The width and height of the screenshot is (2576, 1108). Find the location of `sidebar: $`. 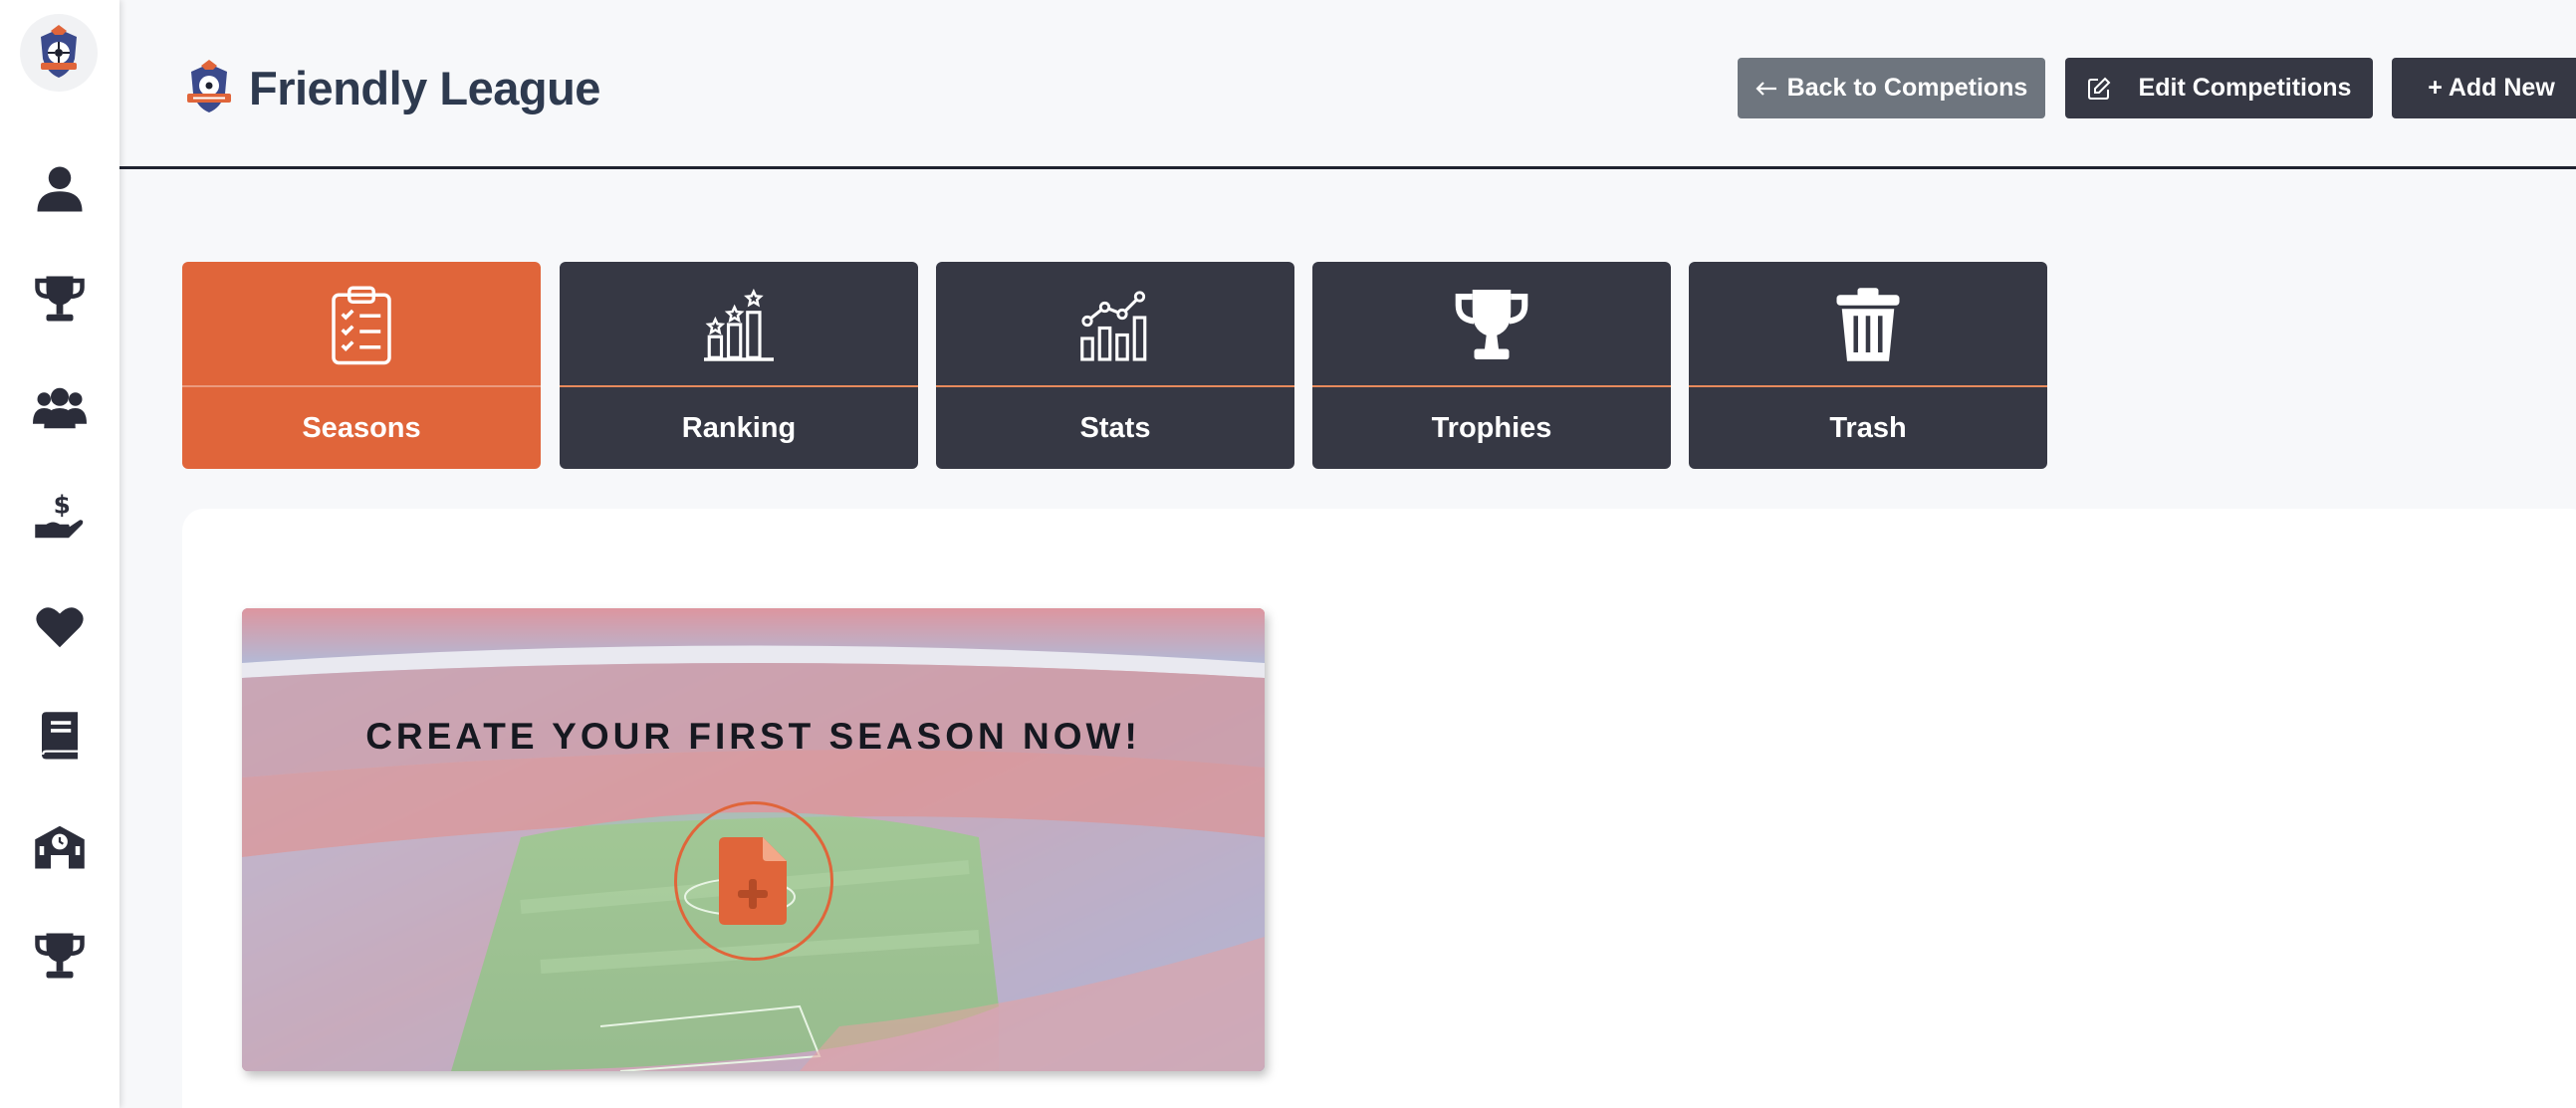

sidebar: $ is located at coordinates (59, 554).